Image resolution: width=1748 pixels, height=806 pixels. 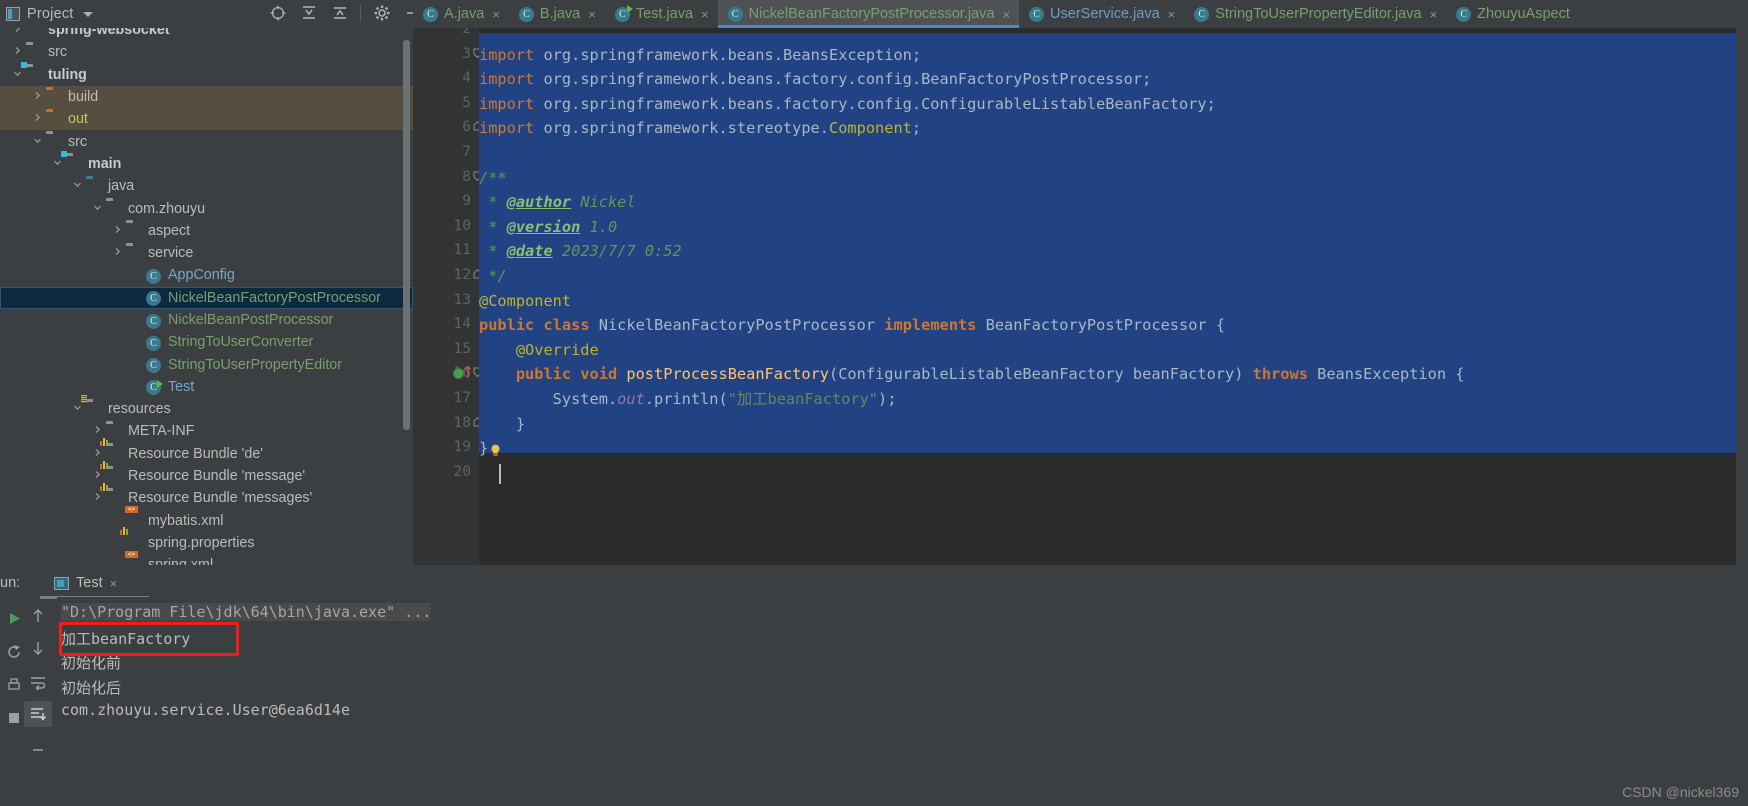 What do you see at coordinates (206, 231) in the screenshot?
I see `tree-node-aspect: aspect` at bounding box center [206, 231].